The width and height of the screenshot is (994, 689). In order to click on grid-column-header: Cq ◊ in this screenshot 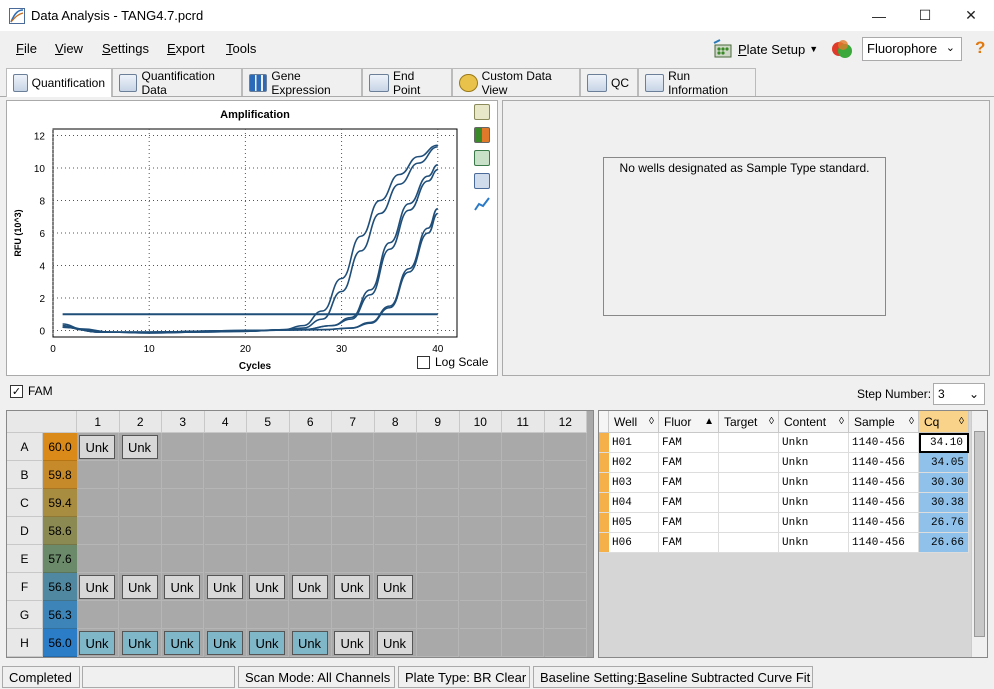, I will do `click(944, 422)`.